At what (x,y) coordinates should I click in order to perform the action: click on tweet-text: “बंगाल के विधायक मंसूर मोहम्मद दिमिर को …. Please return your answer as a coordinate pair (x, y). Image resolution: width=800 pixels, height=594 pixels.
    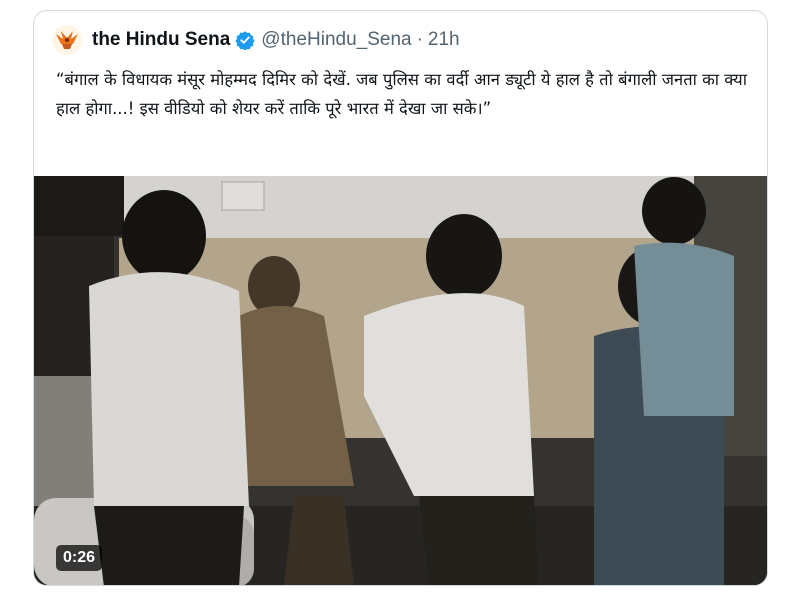
    Looking at the image, I should click on (401, 94).